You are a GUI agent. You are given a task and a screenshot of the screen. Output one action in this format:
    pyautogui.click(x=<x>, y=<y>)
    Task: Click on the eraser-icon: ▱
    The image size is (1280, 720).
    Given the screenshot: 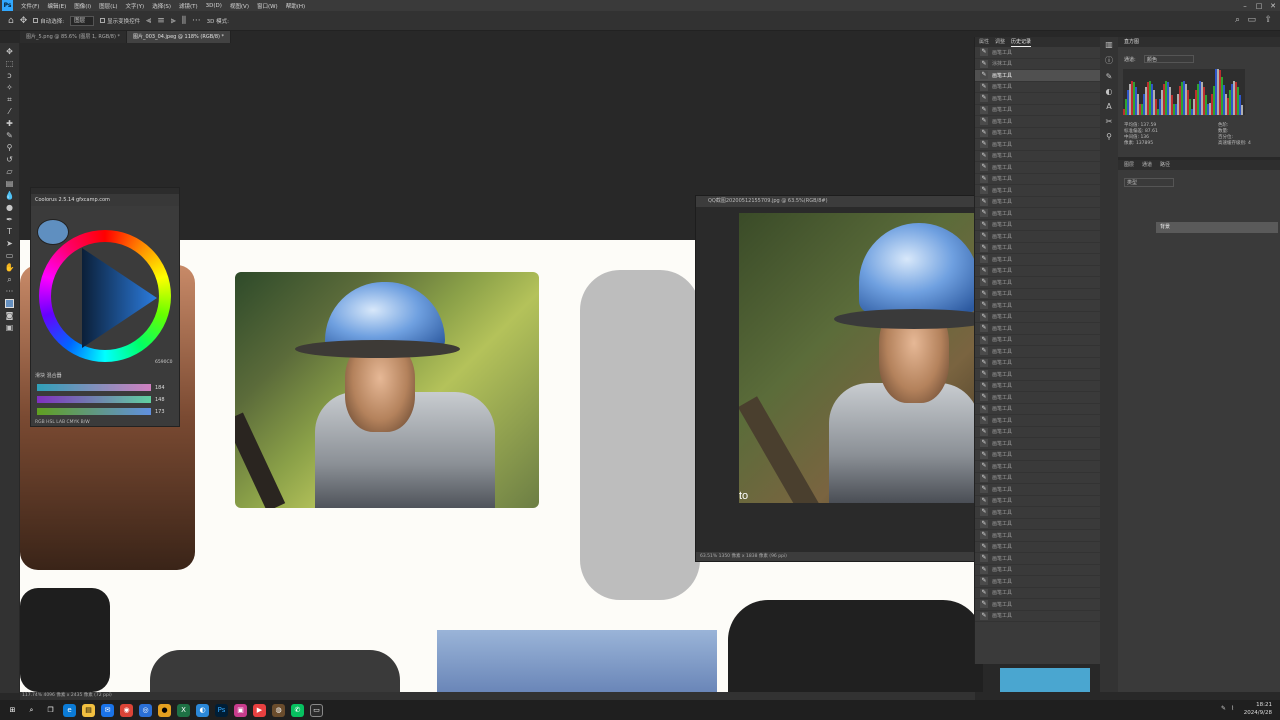 What is the action you would take?
    pyautogui.click(x=9, y=171)
    